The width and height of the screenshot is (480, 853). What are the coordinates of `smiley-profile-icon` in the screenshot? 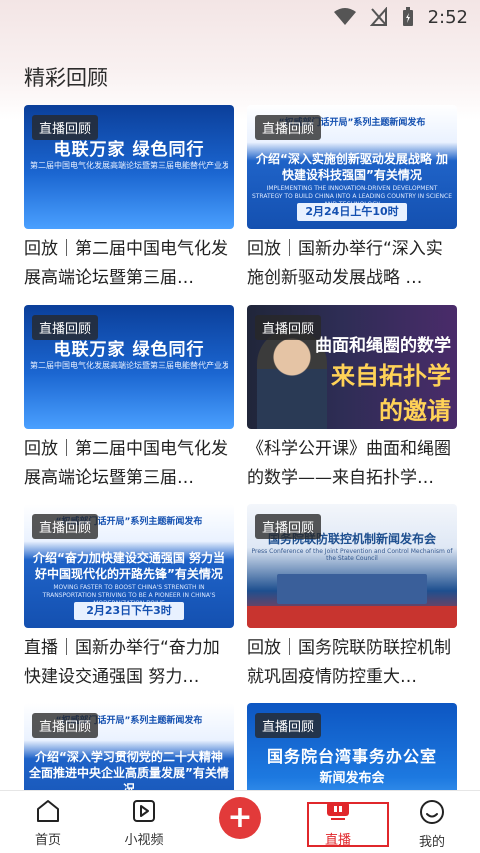 It's located at (432, 812).